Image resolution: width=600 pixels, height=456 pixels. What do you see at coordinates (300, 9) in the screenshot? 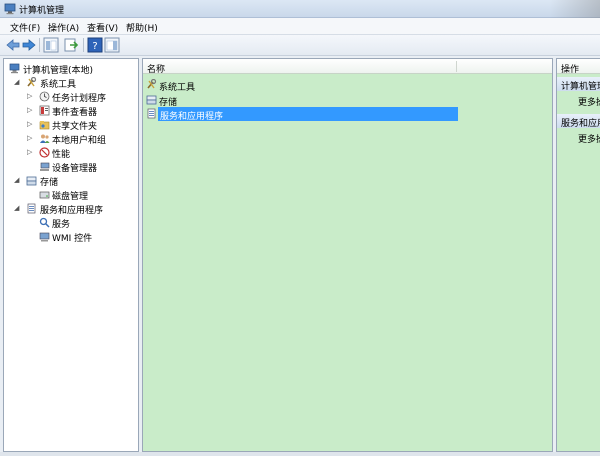
I see `title-bar: 计算机管理` at bounding box center [300, 9].